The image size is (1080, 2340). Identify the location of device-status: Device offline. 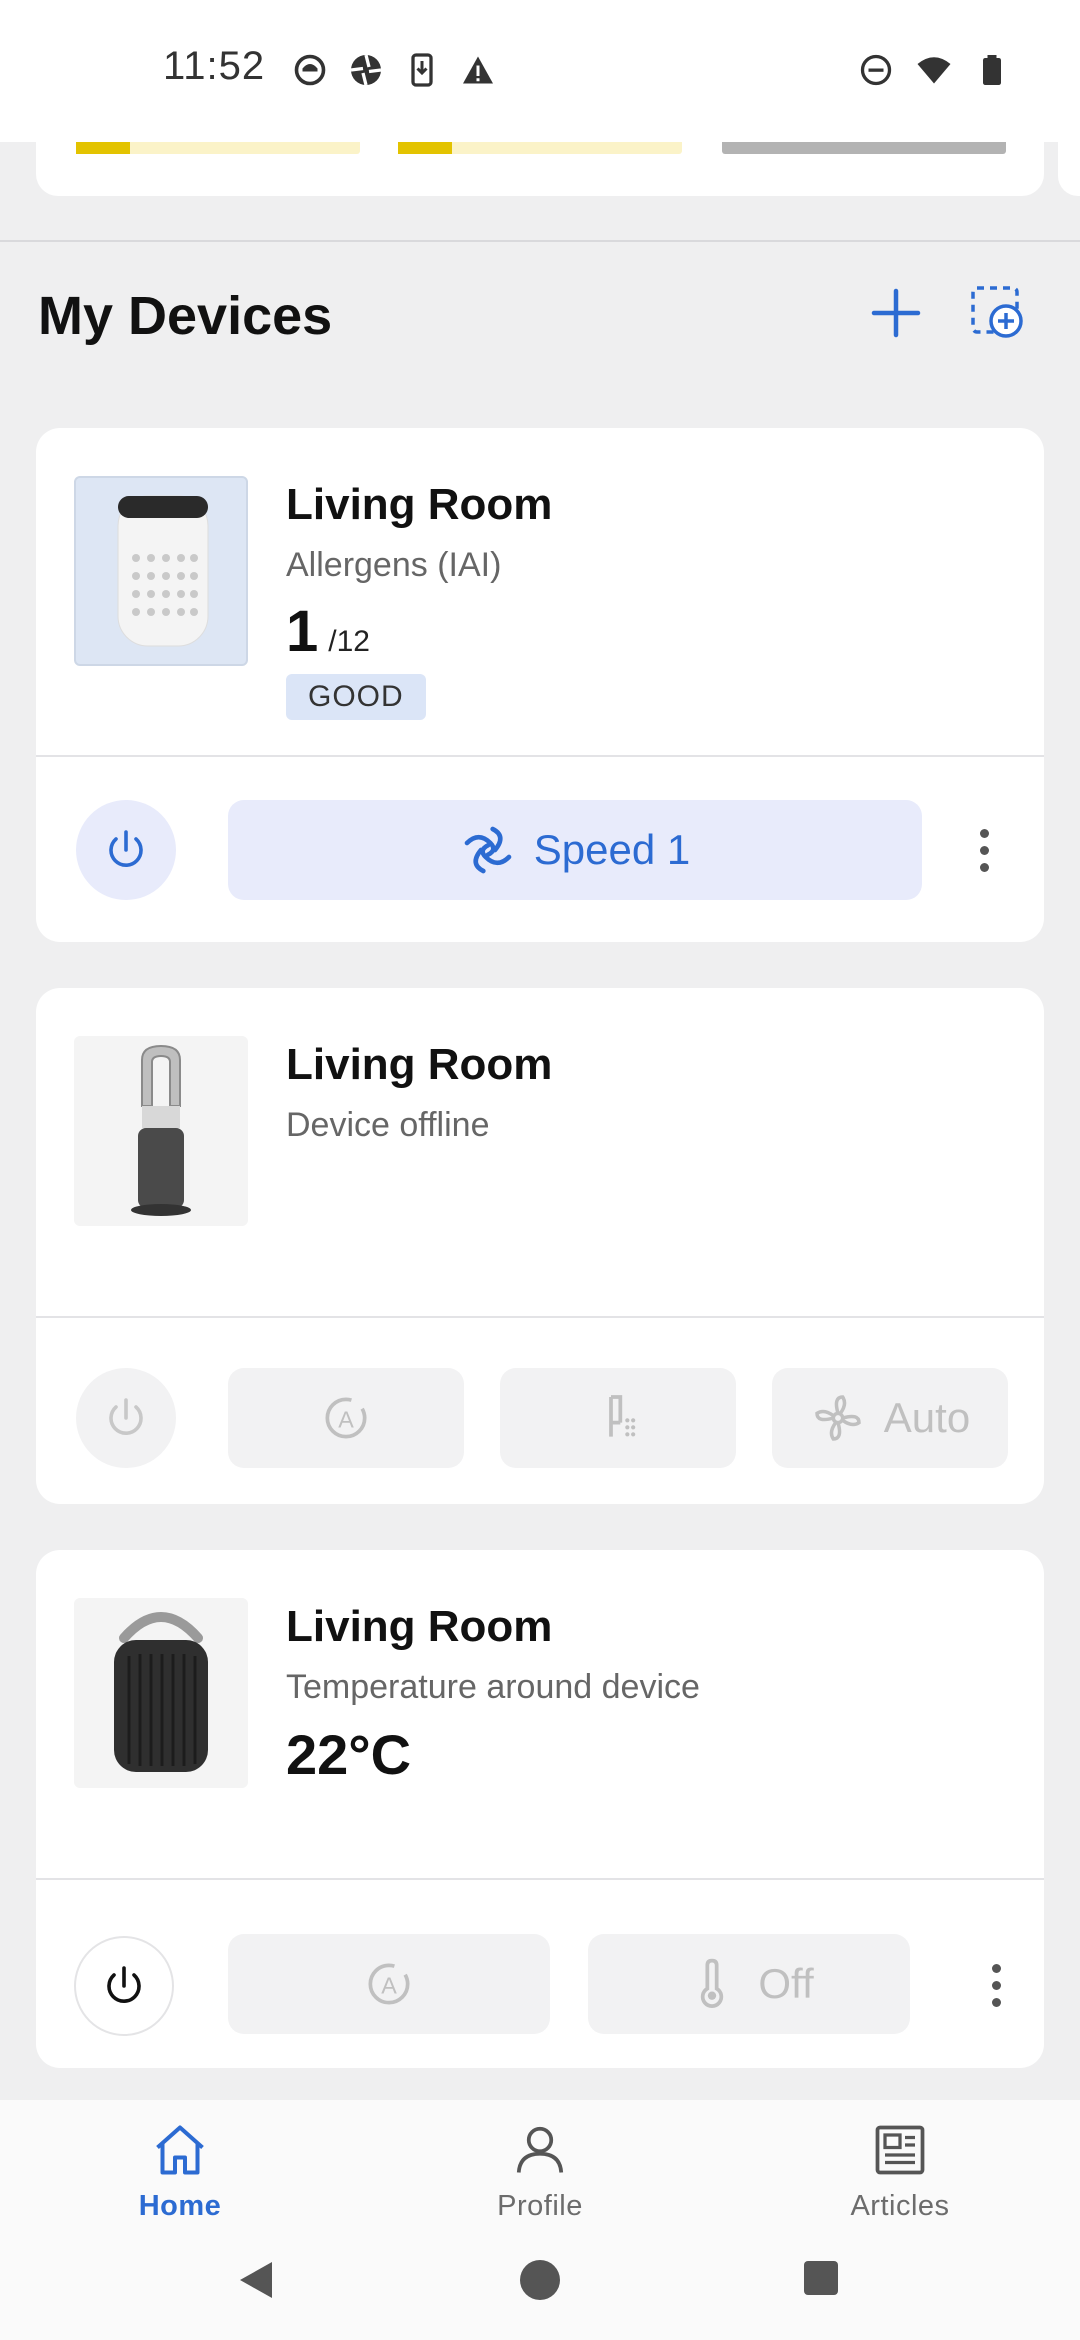
(388, 1125).